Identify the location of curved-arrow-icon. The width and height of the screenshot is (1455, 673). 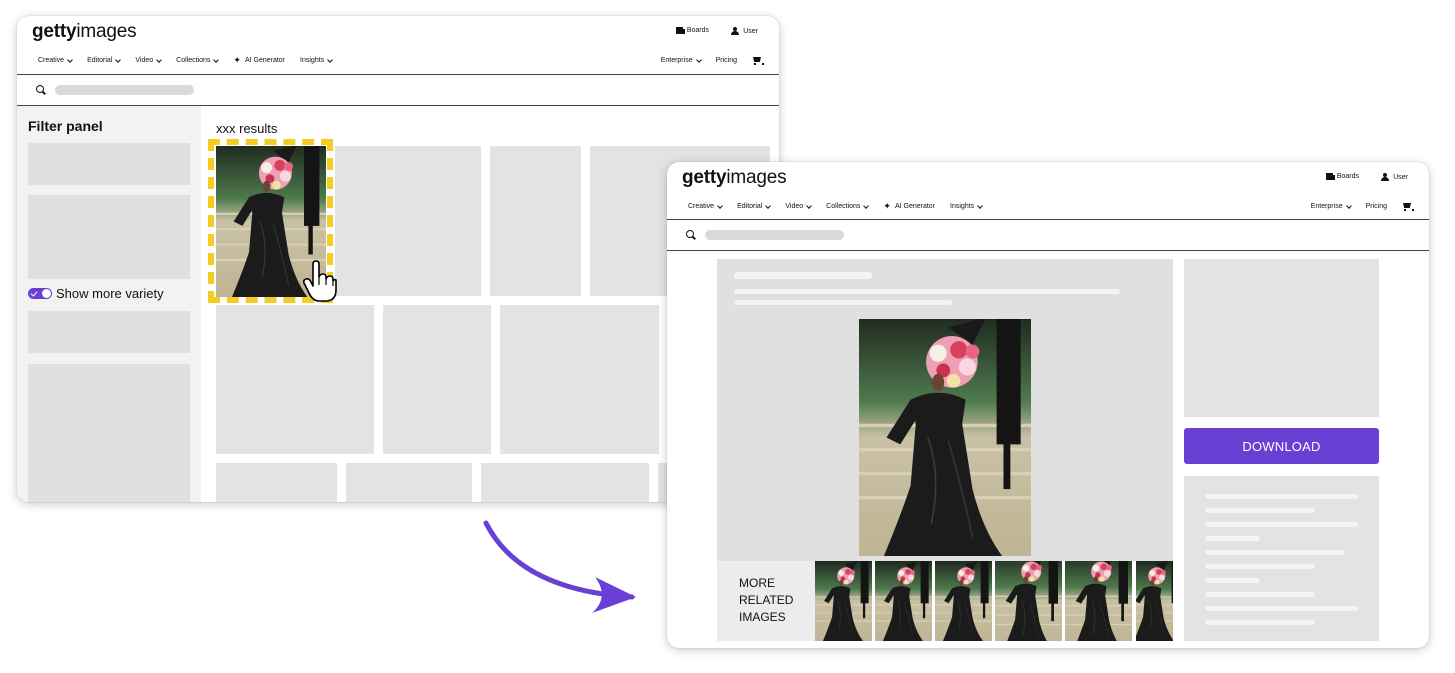
(559, 566).